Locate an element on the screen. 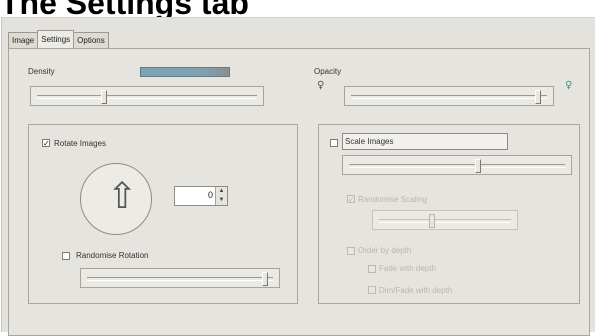 This screenshot has height=336, width=600. randomise-scaling-slider-thumb is located at coordinates (432, 221).